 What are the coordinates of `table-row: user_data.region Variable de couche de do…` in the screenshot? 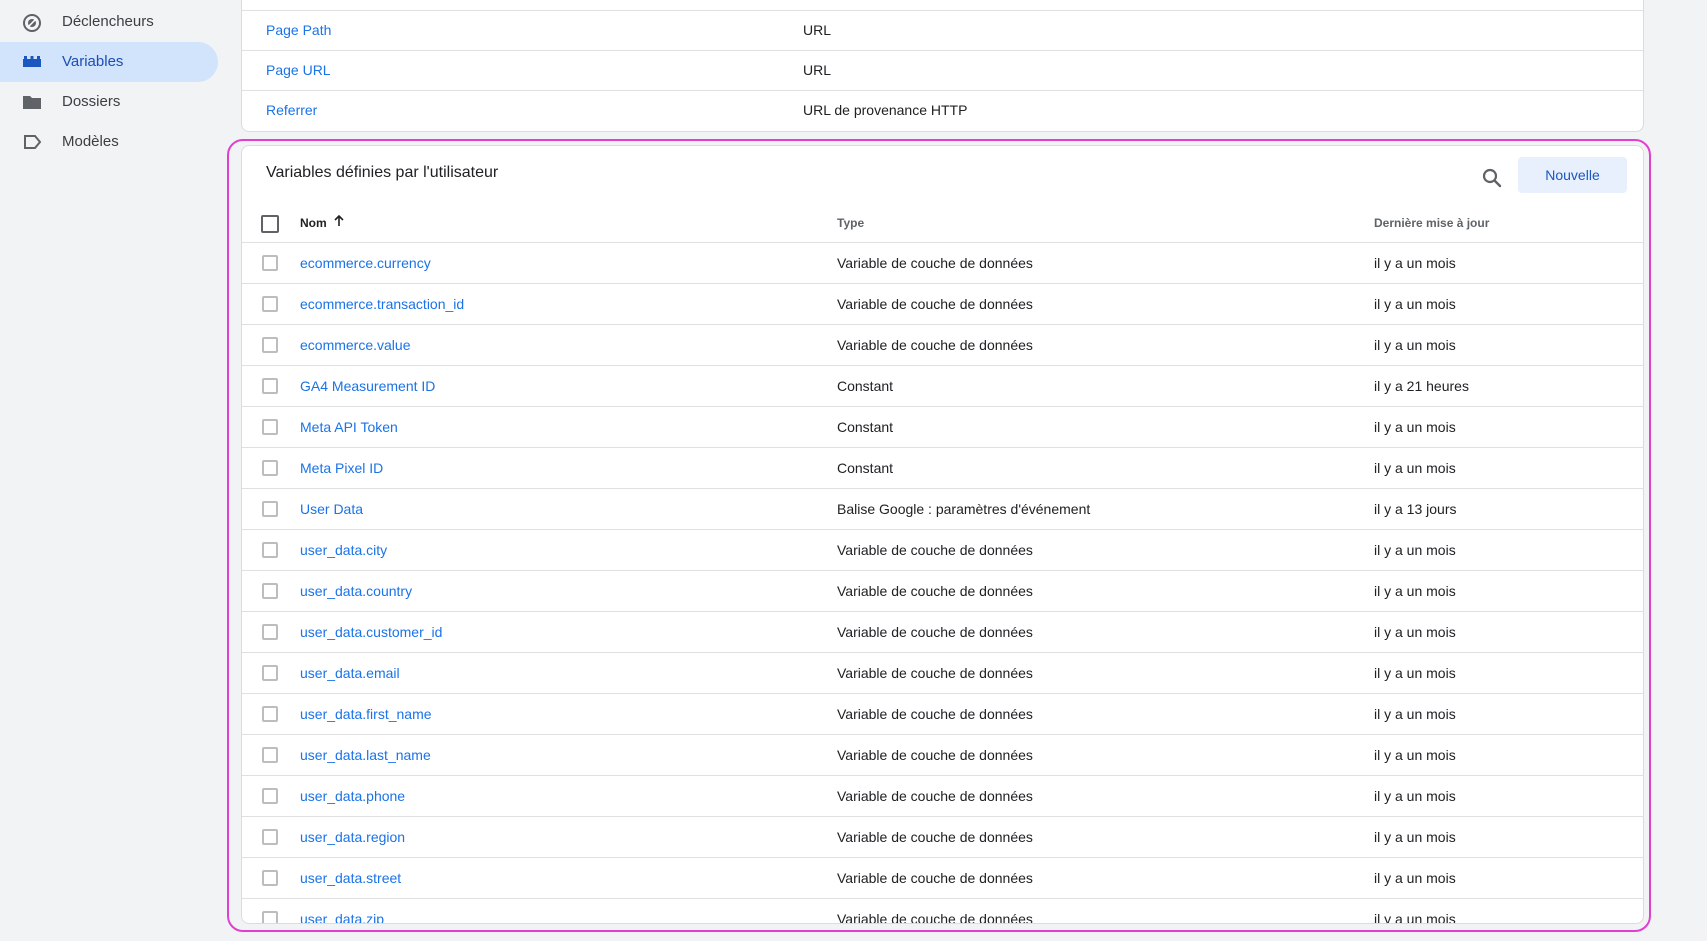 It's located at (942, 836).